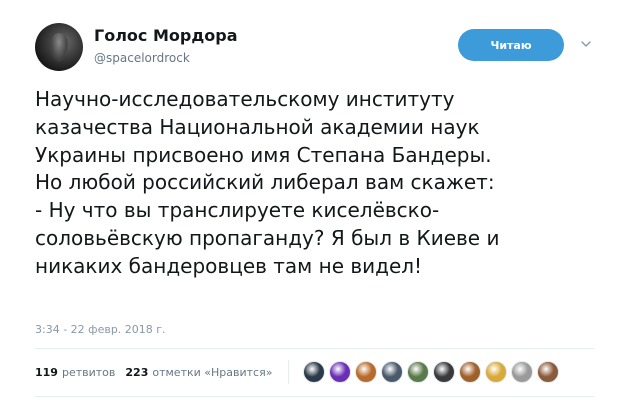 Image resolution: width=631 pixels, height=408 pixels. I want to click on author-handle: @spacelordrock, so click(142, 58).